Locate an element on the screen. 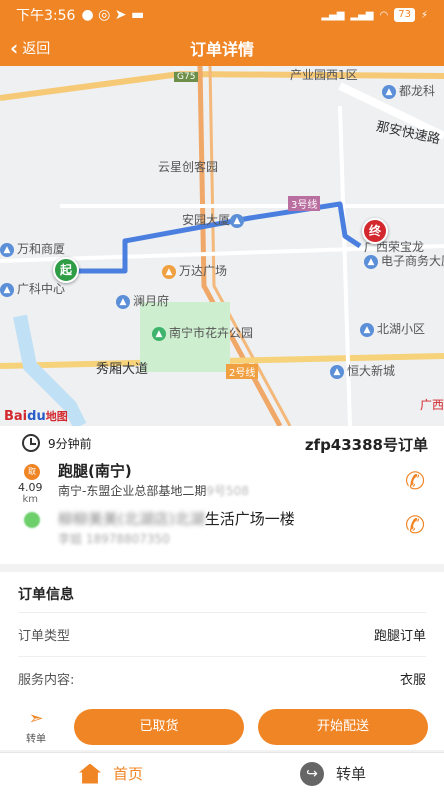  page-title: 订单详情 is located at coordinates (221, 49).